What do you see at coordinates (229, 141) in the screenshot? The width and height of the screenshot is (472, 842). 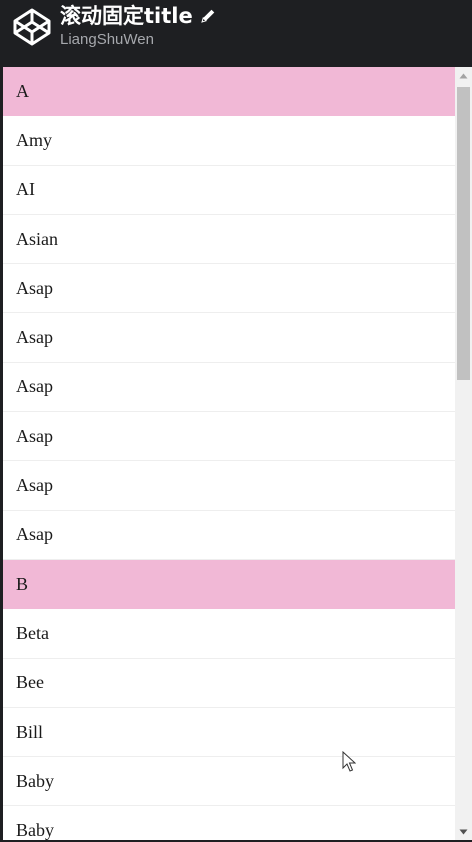 I see `list-item: Amy` at bounding box center [229, 141].